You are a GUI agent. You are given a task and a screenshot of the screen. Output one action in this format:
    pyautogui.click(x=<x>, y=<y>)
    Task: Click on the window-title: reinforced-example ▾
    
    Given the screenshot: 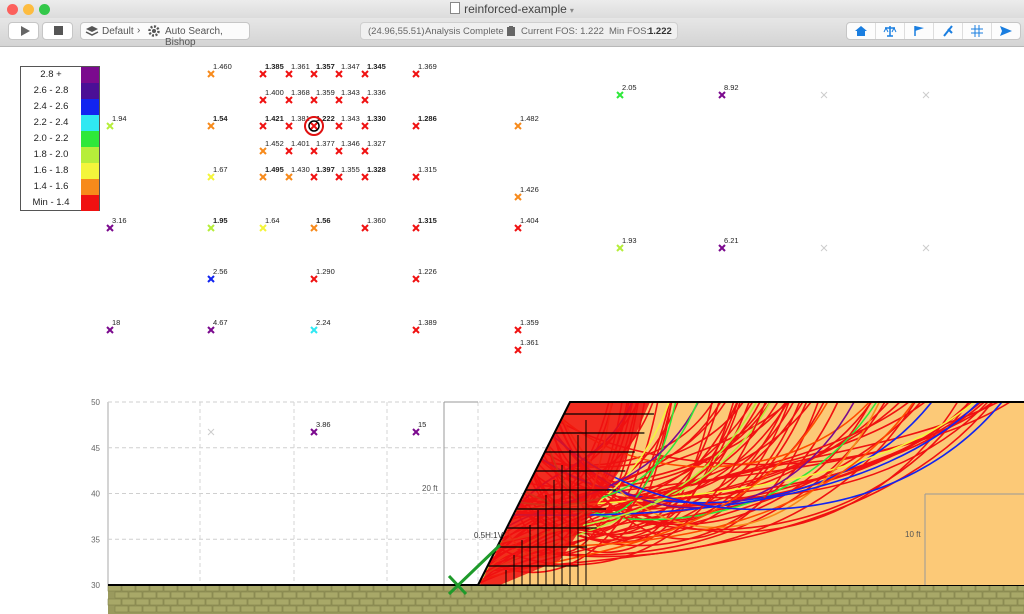 What is the action you would take?
    pyautogui.click(x=512, y=9)
    